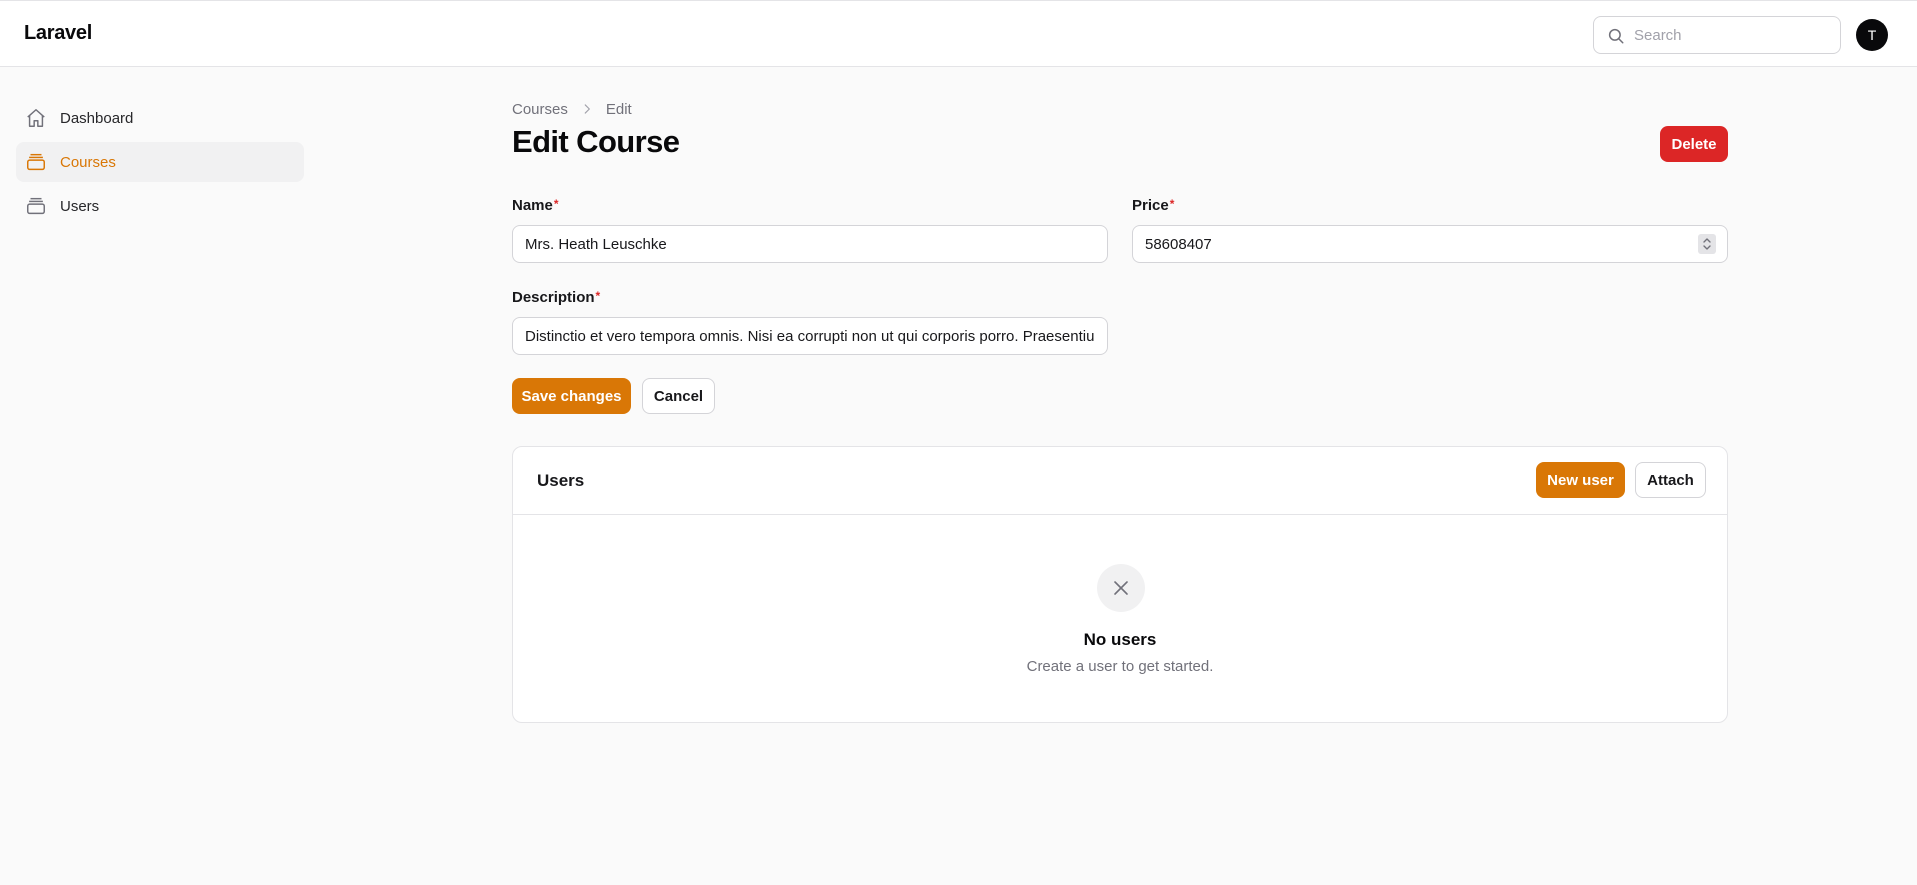 Image resolution: width=1917 pixels, height=885 pixels. I want to click on price-field, so click(1430, 244).